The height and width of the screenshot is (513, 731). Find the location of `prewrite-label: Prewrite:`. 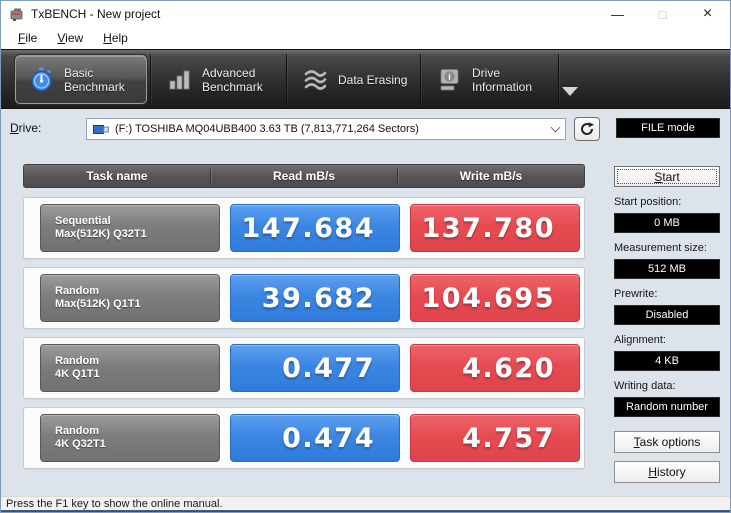

prewrite-label: Prewrite: is located at coordinates (636, 294).